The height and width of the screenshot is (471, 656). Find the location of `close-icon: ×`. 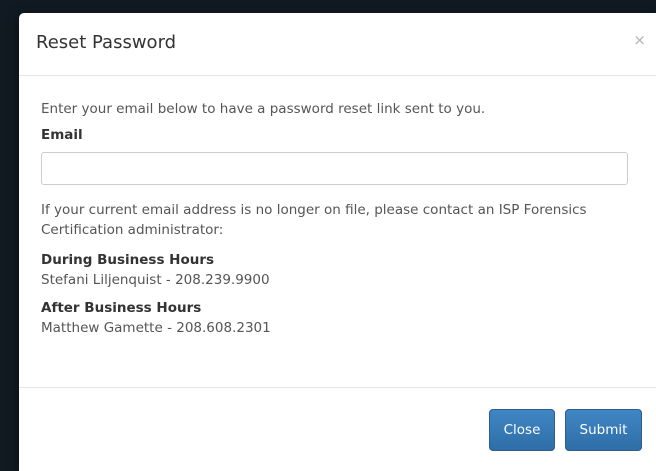

close-icon: × is located at coordinates (639, 40).